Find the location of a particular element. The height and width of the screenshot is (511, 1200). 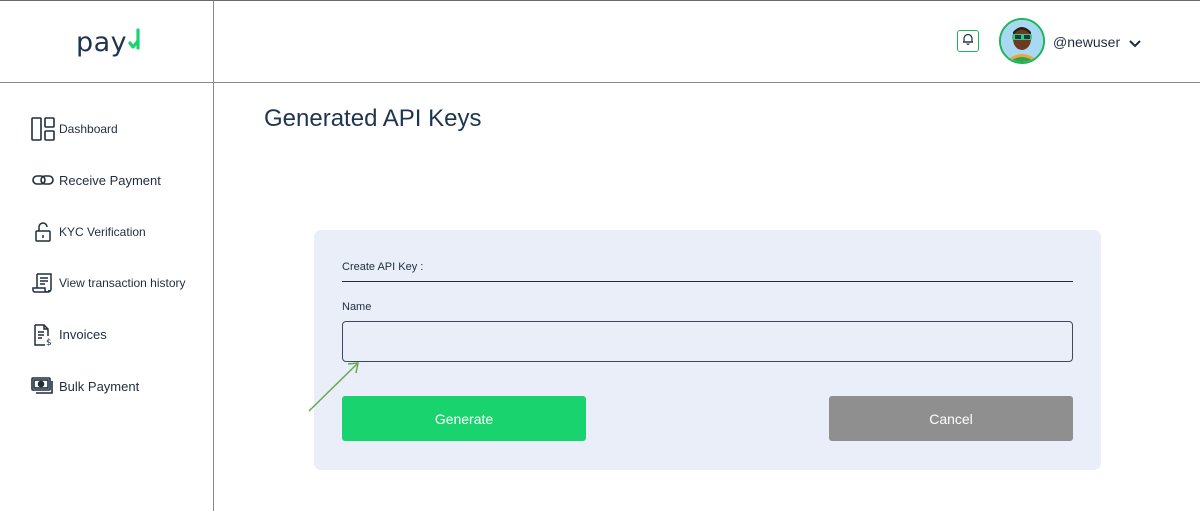

sidebar-item-dashboard: Dashboard is located at coordinates (106, 129).